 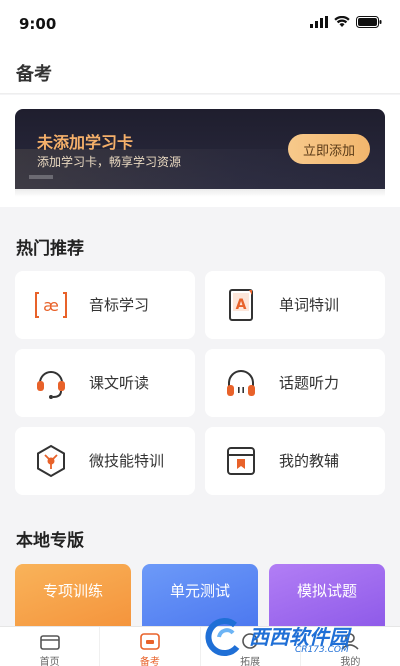 I want to click on status-icons, so click(x=346, y=22).